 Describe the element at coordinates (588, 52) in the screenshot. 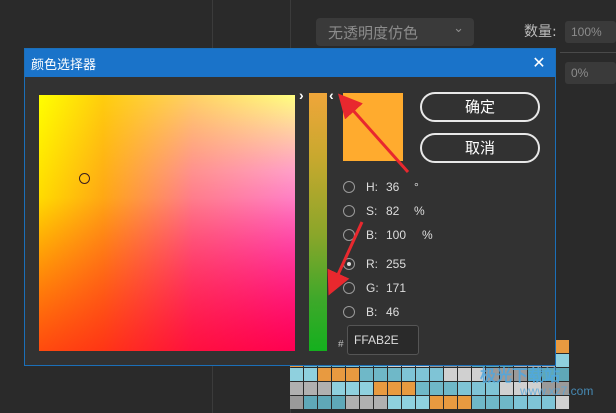

I see `bg-divider` at that location.